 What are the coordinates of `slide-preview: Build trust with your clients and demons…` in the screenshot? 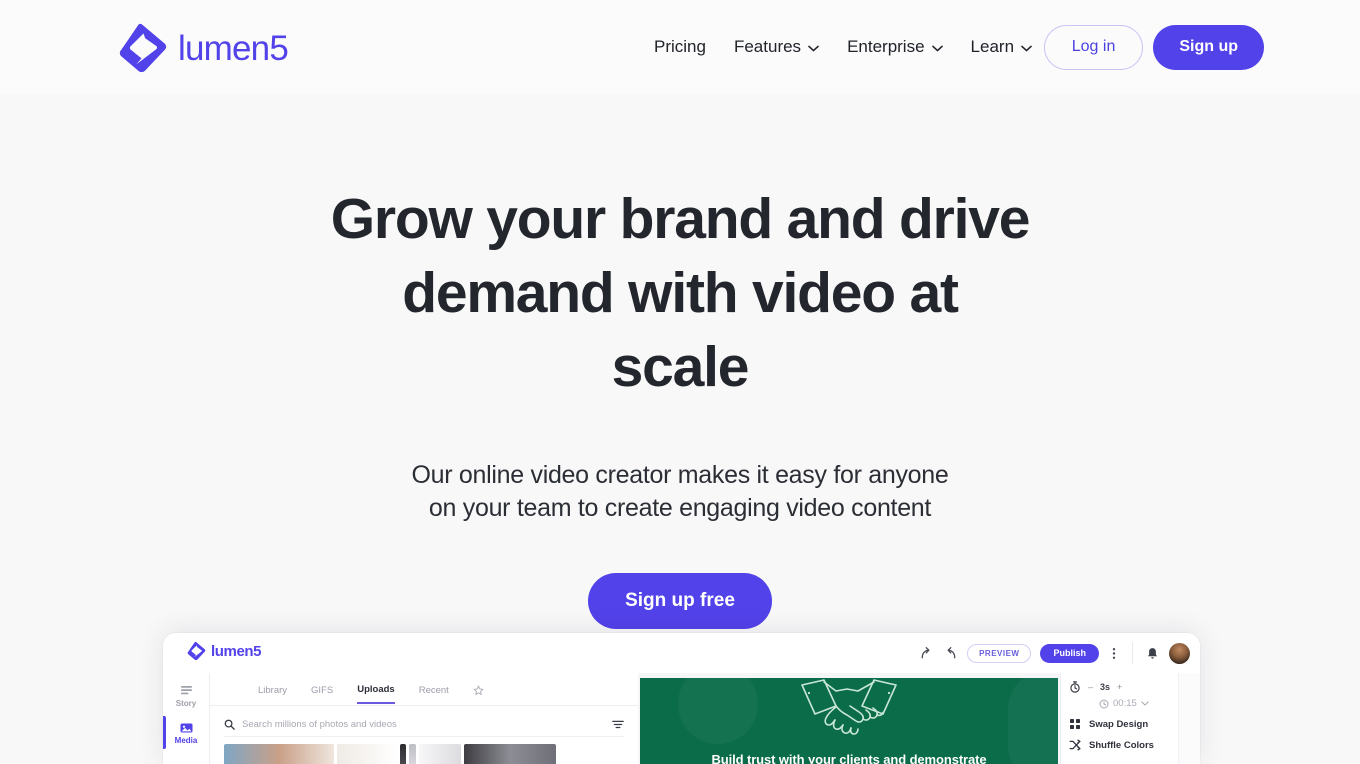 It's located at (849, 721).